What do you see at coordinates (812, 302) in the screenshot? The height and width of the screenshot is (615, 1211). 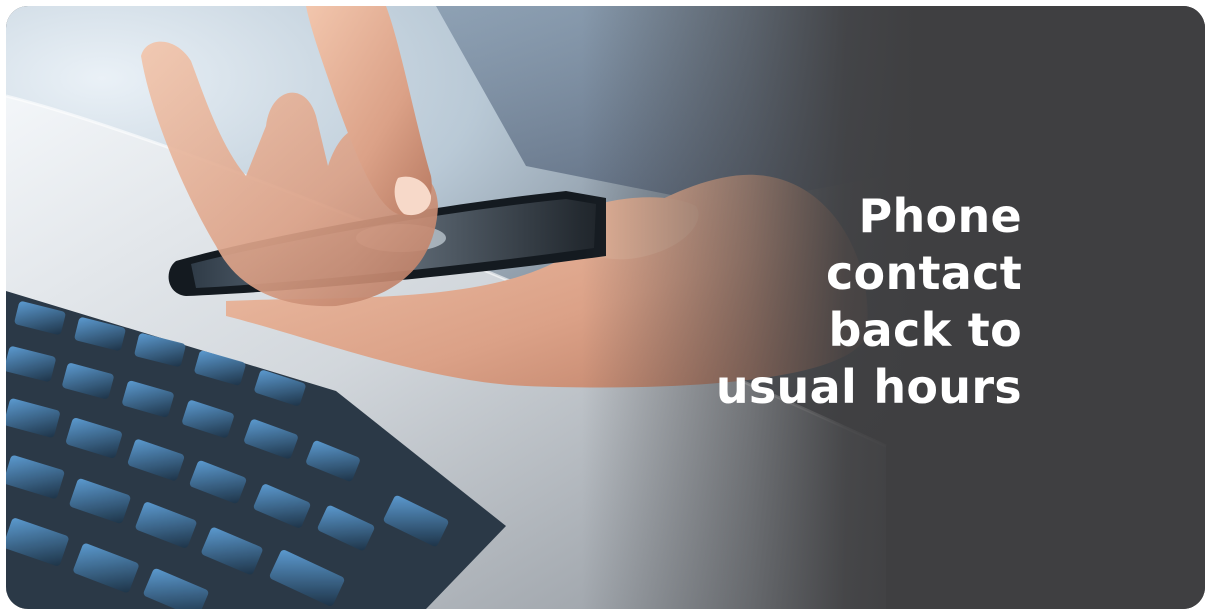 I see `banner-headline: Phone contact back to usual hours` at bounding box center [812, 302].